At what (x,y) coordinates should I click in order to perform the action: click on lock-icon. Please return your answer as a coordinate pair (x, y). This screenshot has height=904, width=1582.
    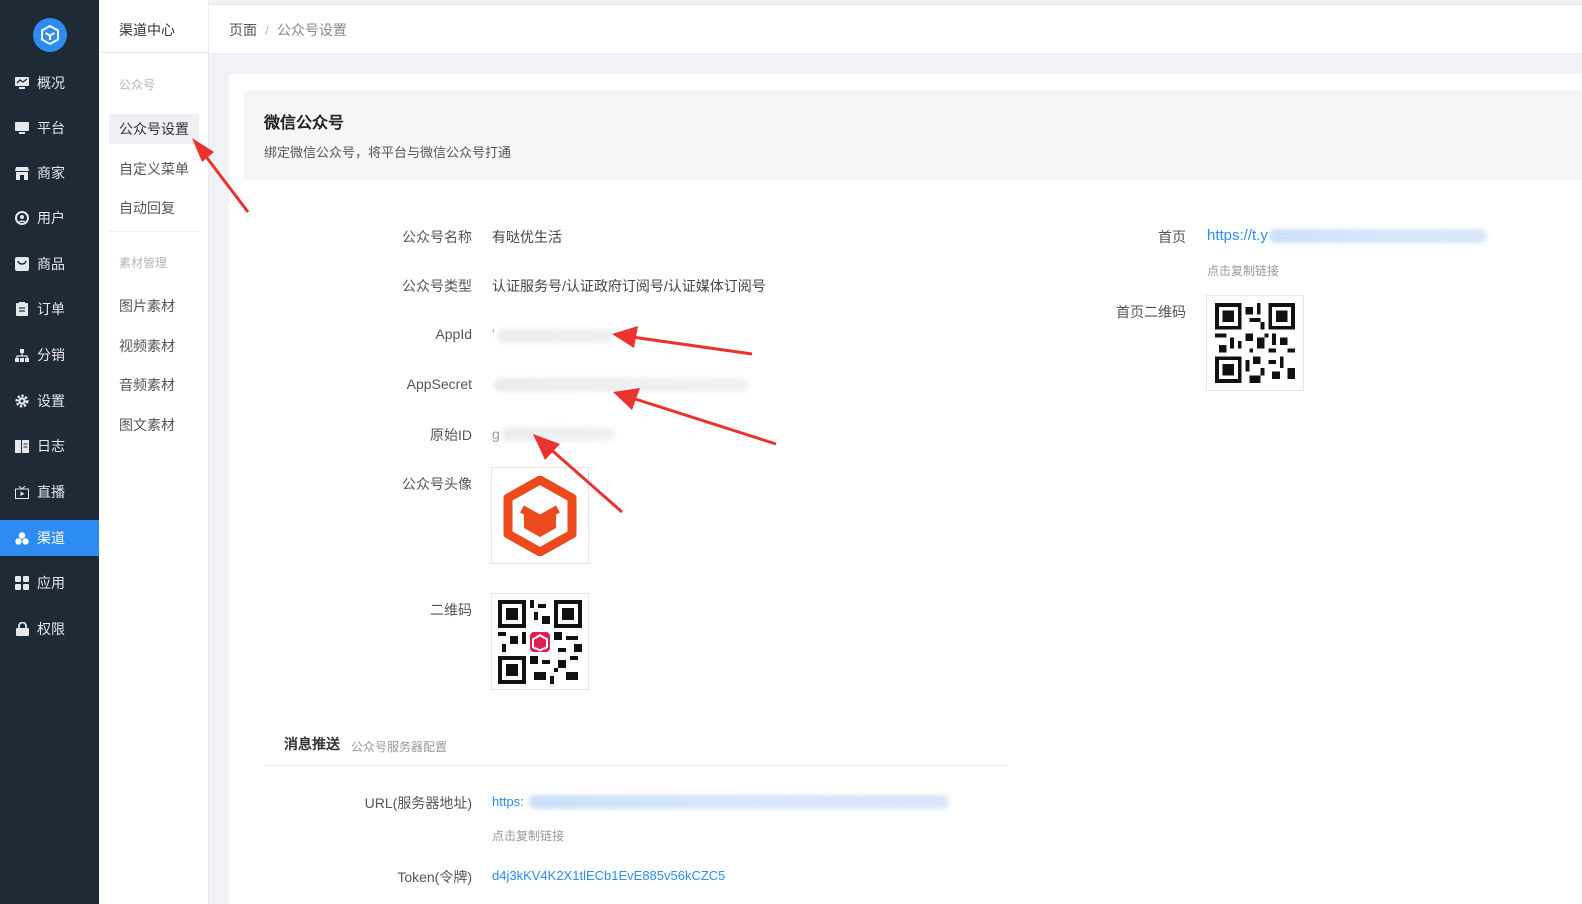
    Looking at the image, I should click on (22, 629).